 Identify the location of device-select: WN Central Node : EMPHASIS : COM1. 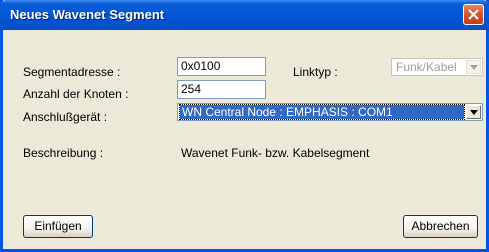
(330, 112).